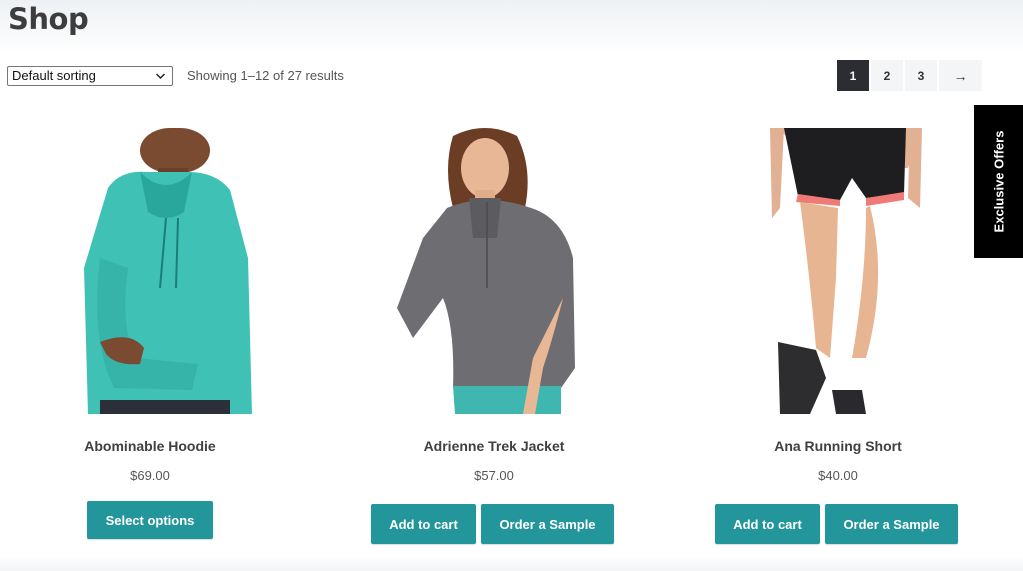 The image size is (1023, 571). Describe the element at coordinates (150, 520) in the screenshot. I see `select-options-button: Select options` at that location.